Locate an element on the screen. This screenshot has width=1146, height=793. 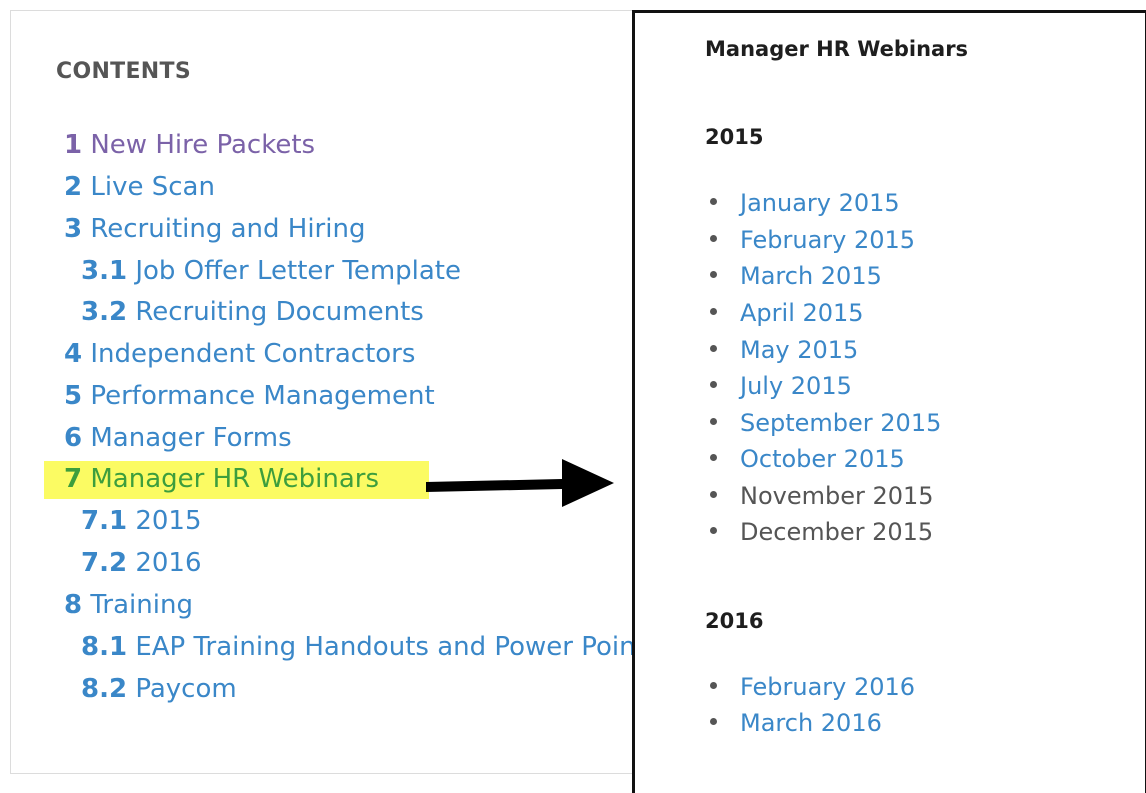
toc-item-number: 6 is located at coordinates (73, 438).